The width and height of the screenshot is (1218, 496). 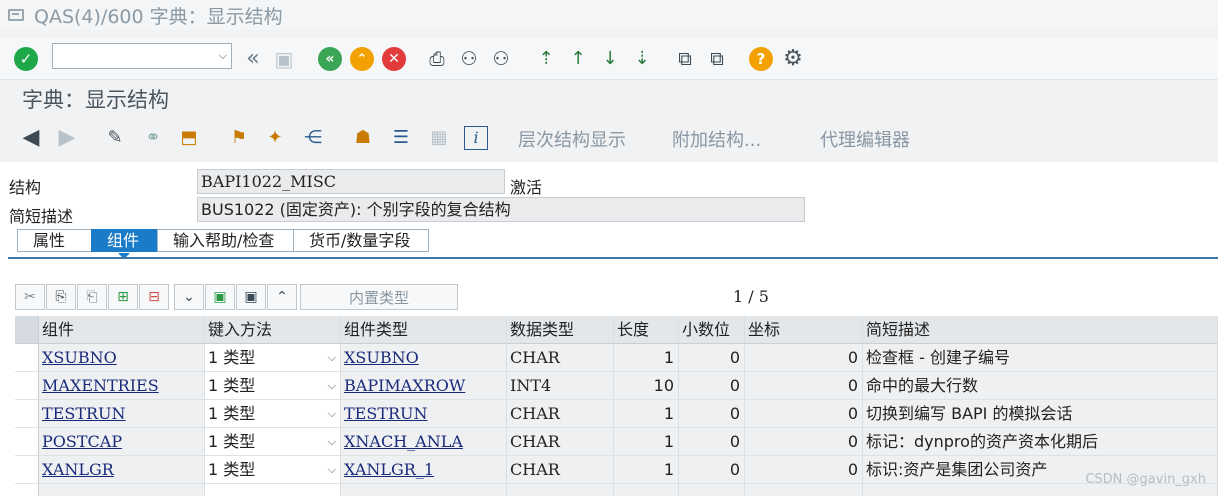 What do you see at coordinates (54, 240) in the screenshot?
I see `tab-attributes: 属性` at bounding box center [54, 240].